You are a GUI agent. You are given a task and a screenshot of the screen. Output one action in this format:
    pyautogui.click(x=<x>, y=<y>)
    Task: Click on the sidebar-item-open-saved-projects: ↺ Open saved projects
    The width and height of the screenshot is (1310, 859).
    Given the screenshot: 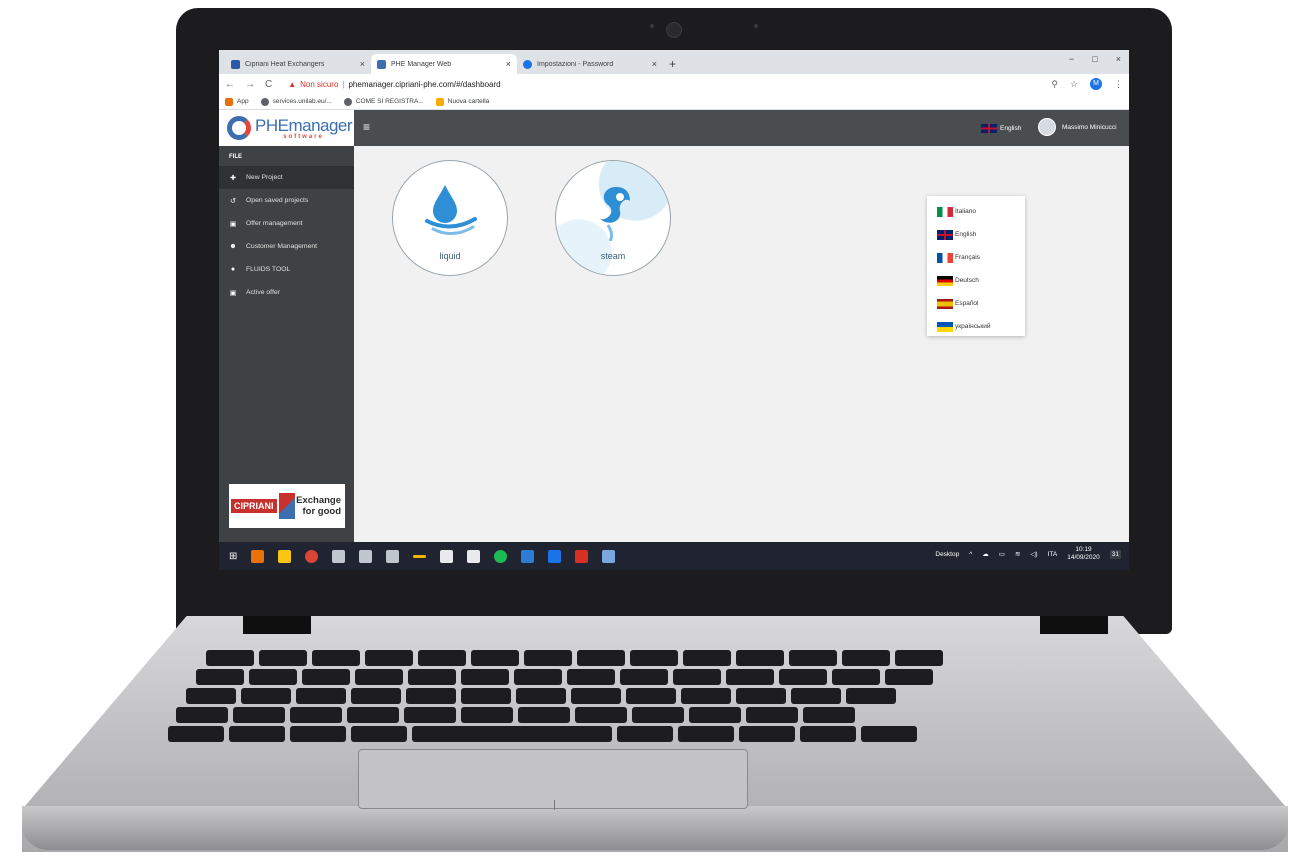 What is the action you would take?
    pyautogui.click(x=286, y=200)
    